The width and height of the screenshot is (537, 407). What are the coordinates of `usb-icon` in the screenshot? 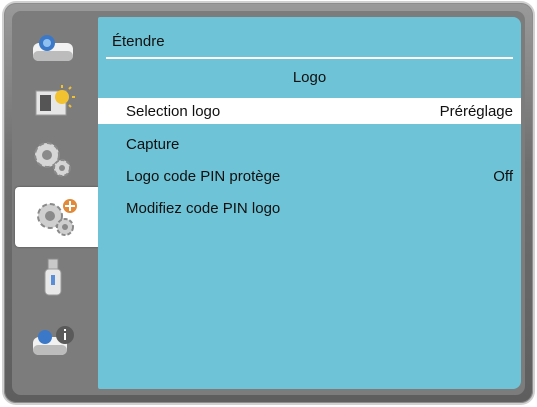 It's located at (53, 277).